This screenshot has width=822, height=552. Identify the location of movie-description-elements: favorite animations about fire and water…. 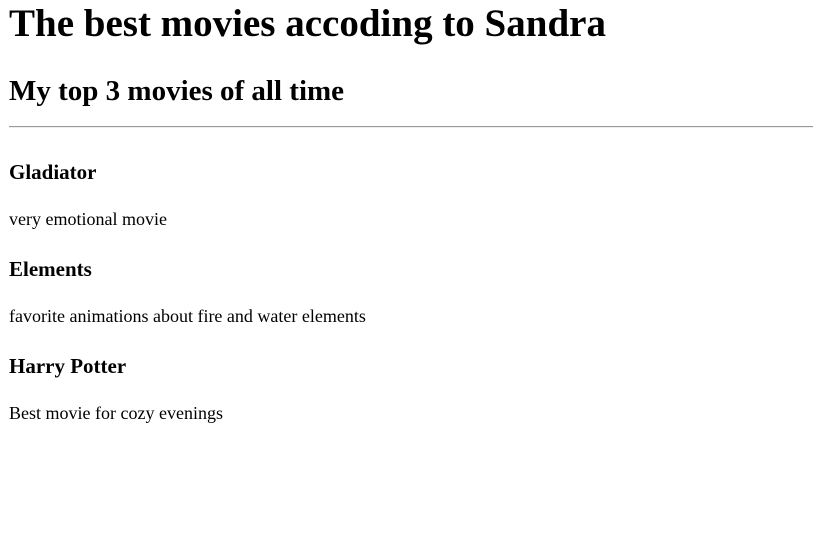
(187, 316).